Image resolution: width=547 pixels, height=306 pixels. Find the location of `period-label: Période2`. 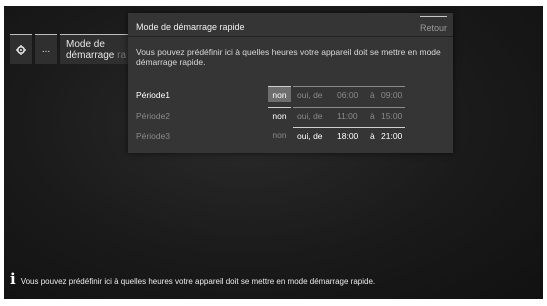

period-label: Période2 is located at coordinates (153, 116).